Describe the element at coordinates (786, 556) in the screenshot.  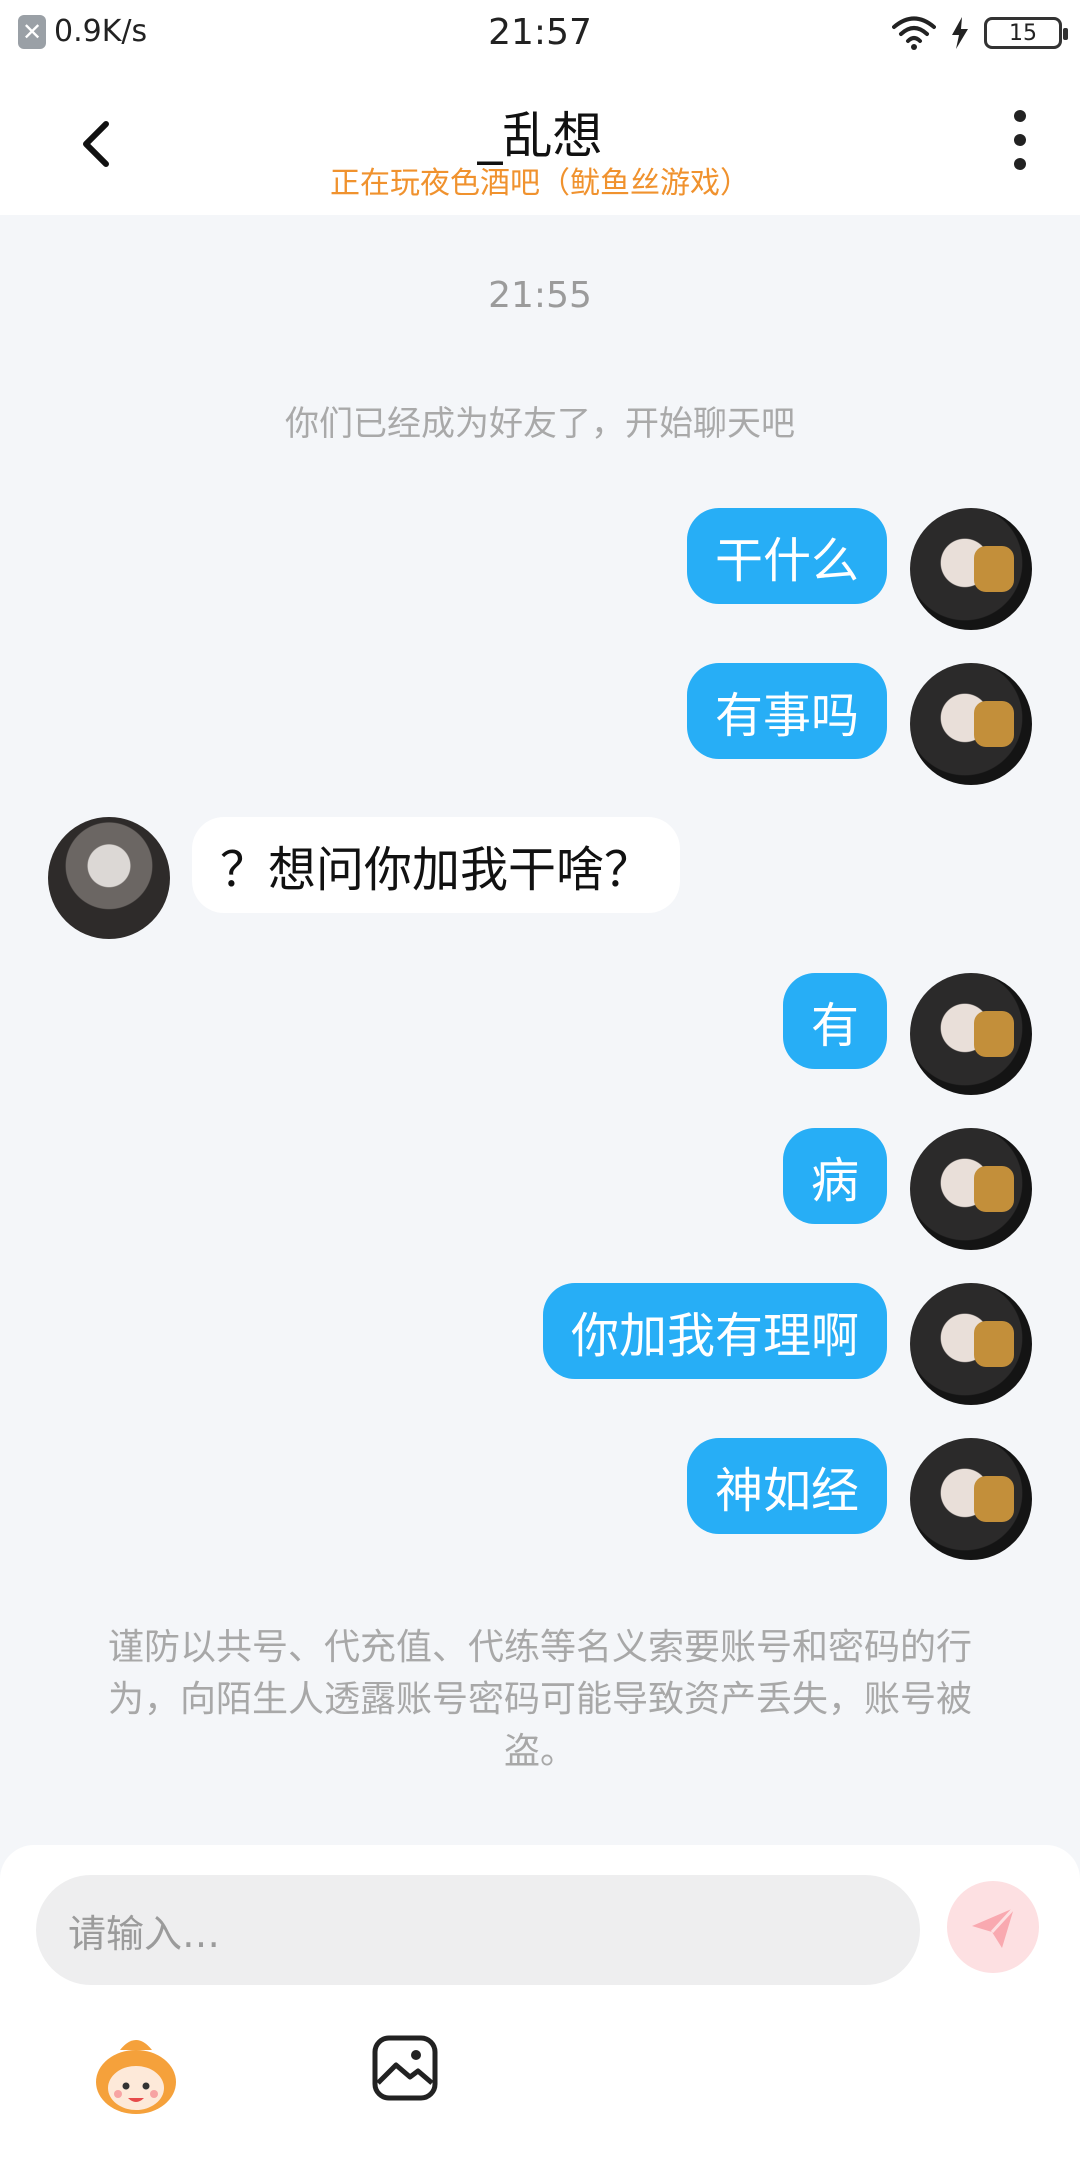
I see `message-bubble-sent: 干什么` at that location.